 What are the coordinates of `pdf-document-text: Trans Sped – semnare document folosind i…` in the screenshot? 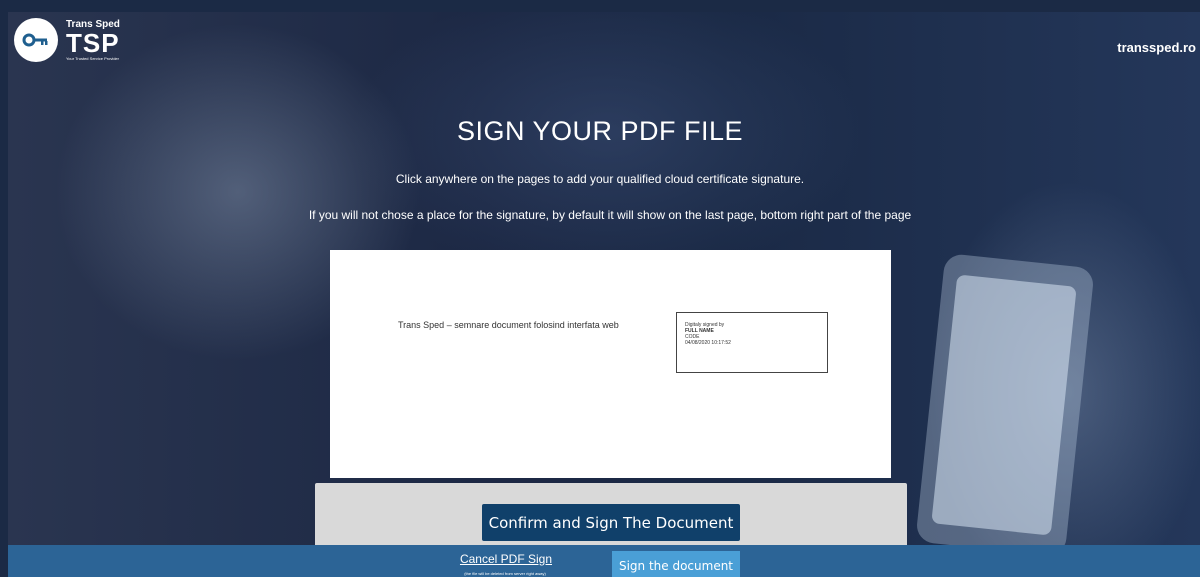 It's located at (508, 325).